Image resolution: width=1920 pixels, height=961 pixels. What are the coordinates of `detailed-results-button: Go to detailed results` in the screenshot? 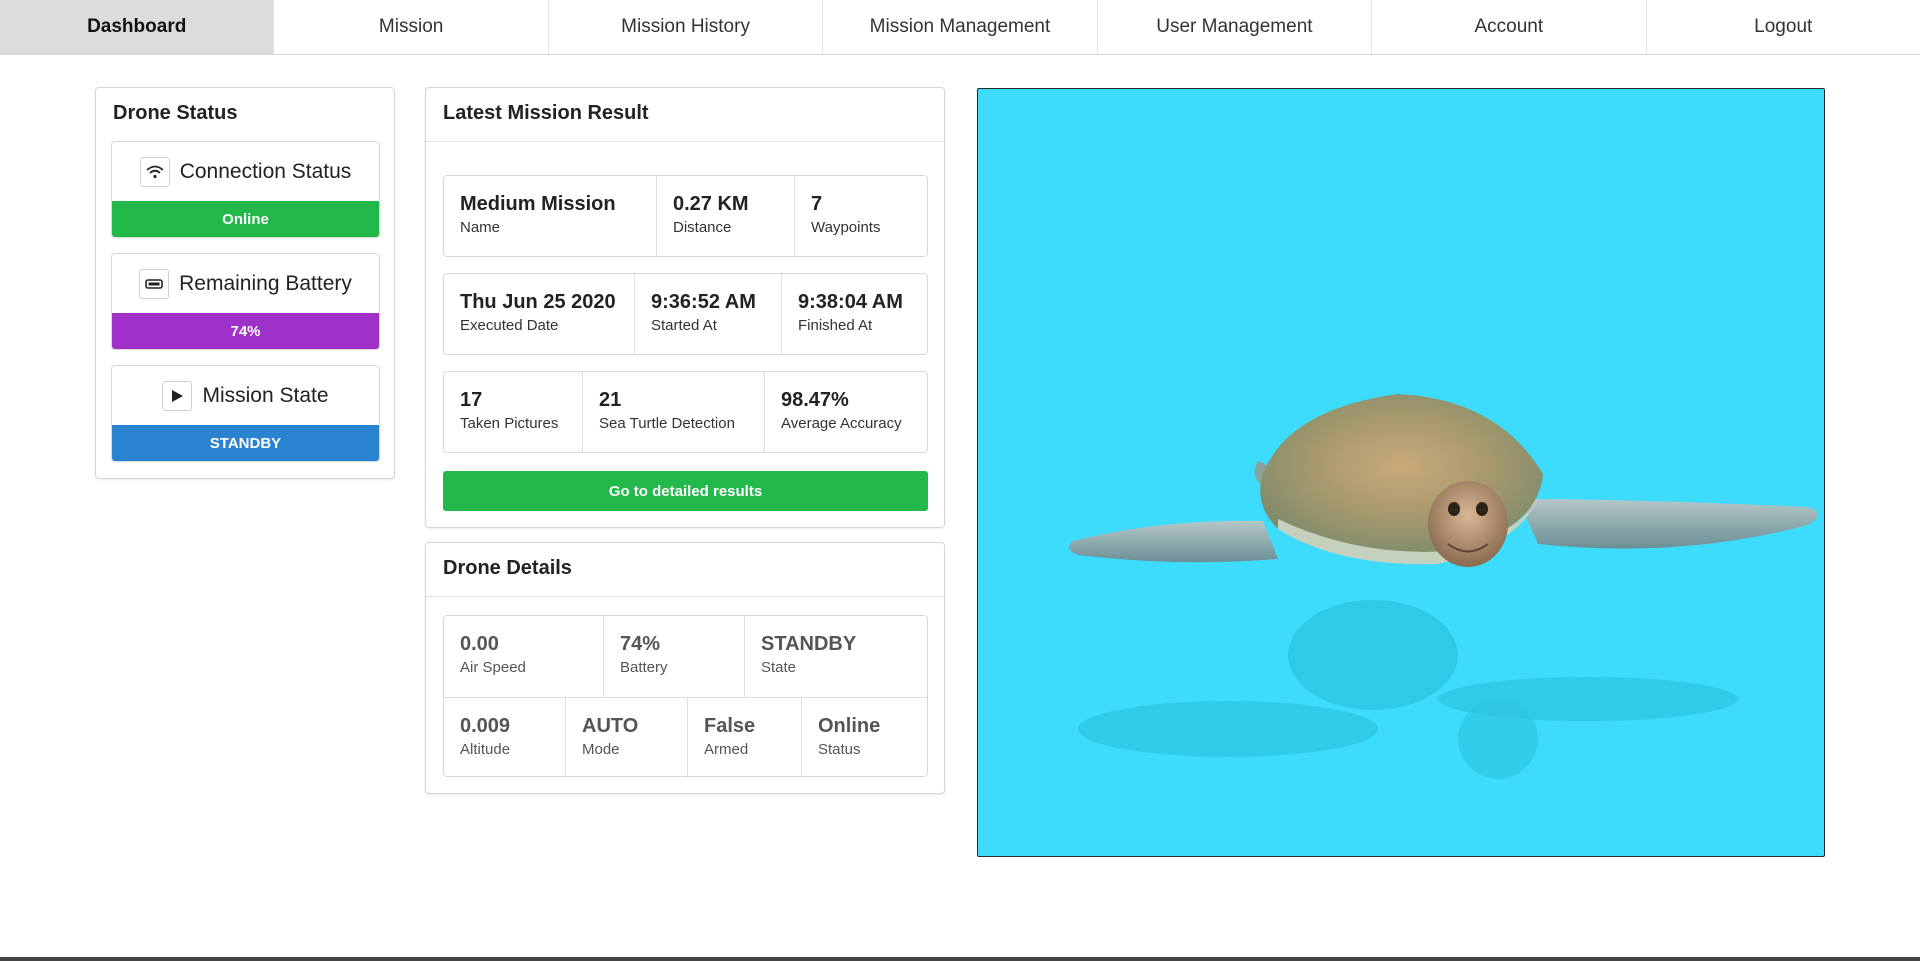 It's located at (685, 491).